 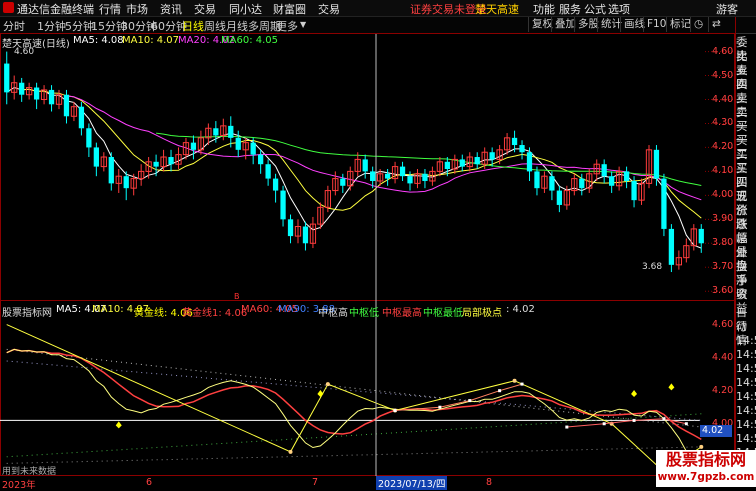 What do you see at coordinates (723, 147) in the screenshot?
I see `upper-axis-label: 4.20` at bounding box center [723, 147].